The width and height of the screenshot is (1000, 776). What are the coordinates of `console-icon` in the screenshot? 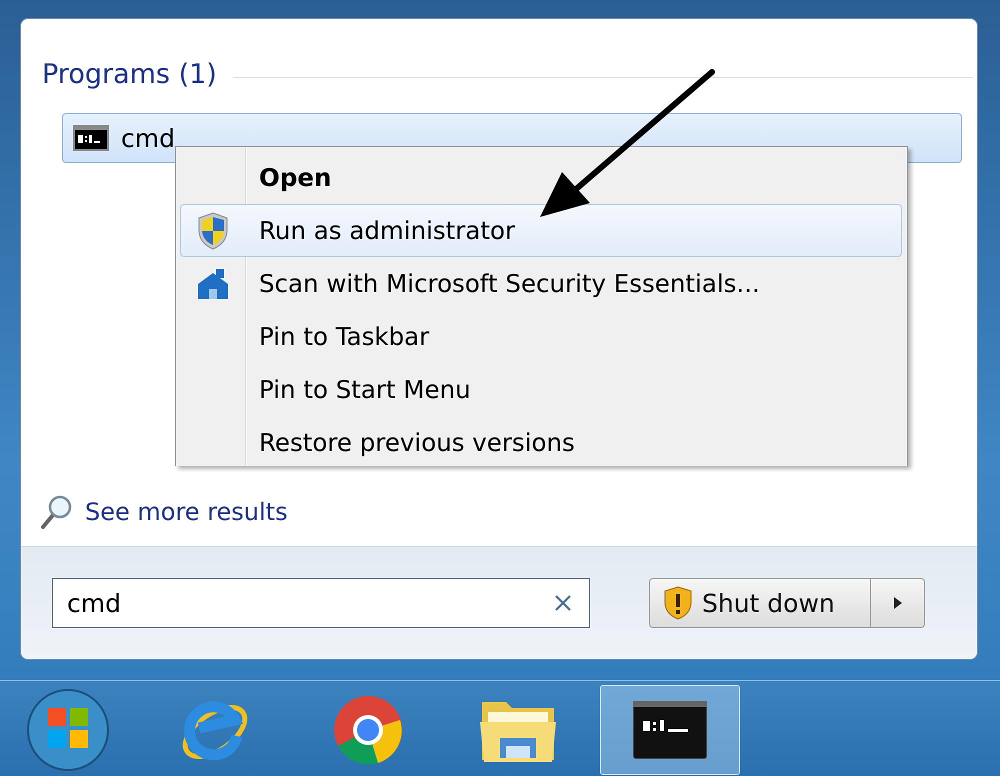 It's located at (91, 138).